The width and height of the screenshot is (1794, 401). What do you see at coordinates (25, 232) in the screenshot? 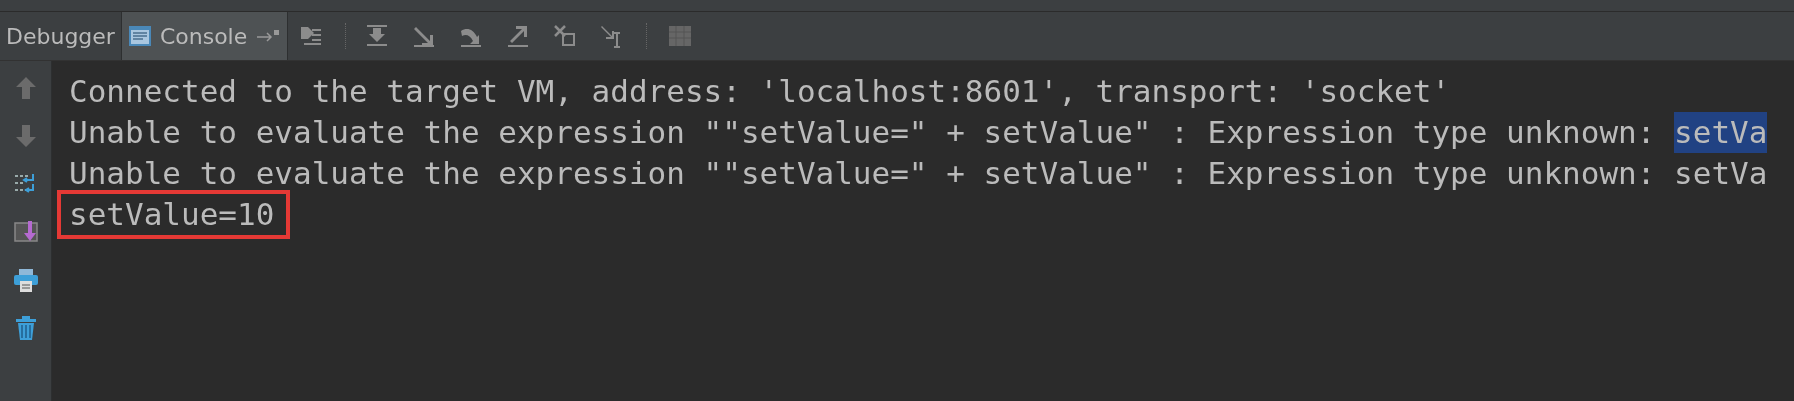
I see `scroll-to-end-icon` at bounding box center [25, 232].